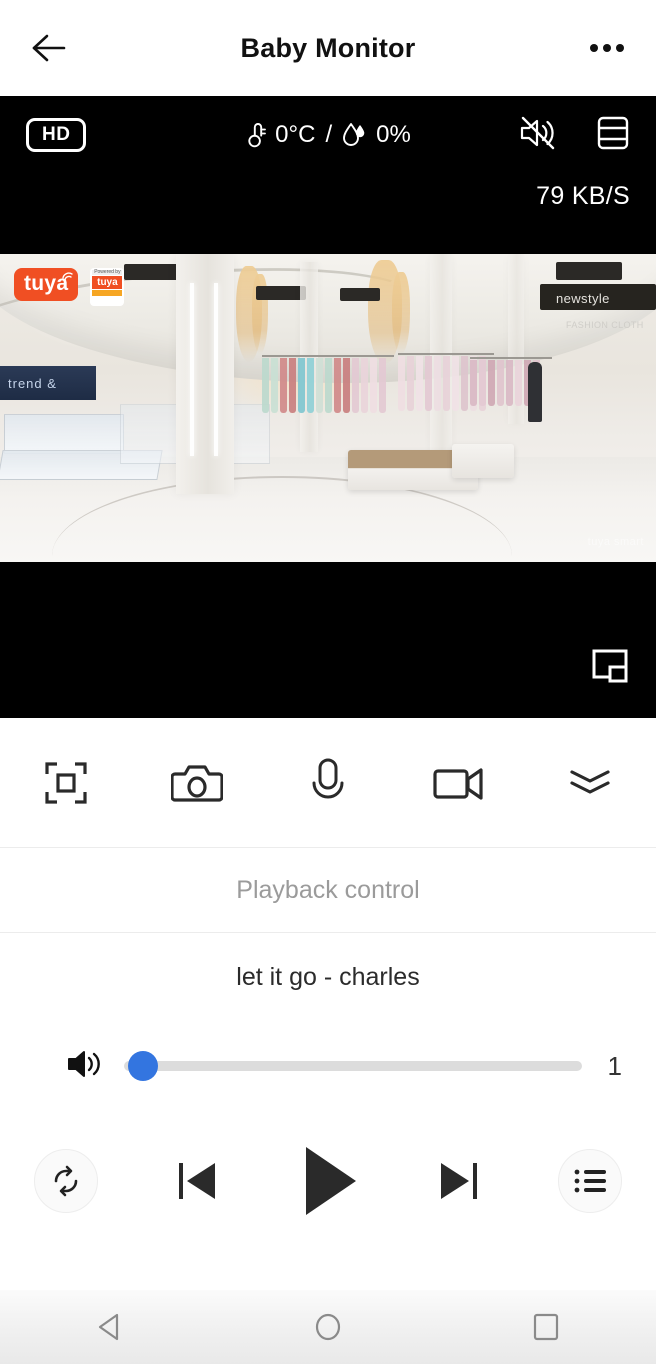 This screenshot has width=656, height=1364. Describe the element at coordinates (583, 196) in the screenshot. I see `bitrate-label: 79 KB/S` at that location.